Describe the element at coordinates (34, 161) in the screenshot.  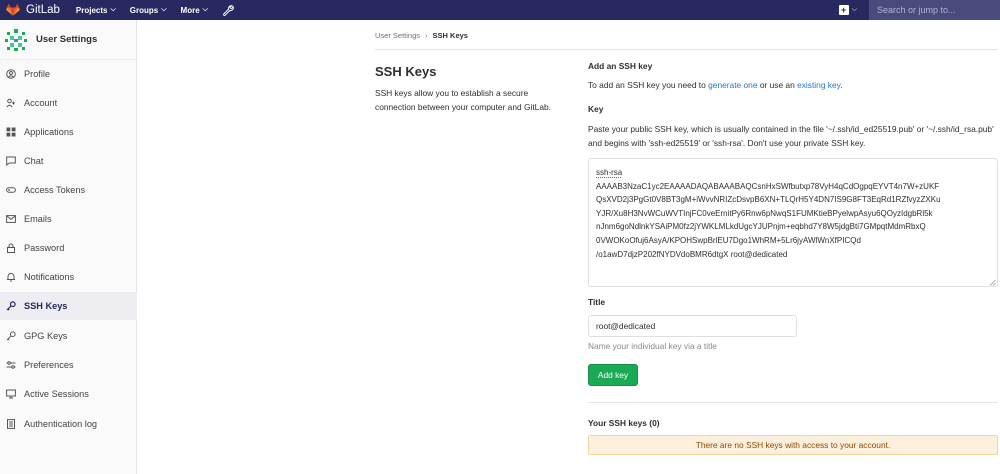
I see `sidebar-item-label: Chat` at that location.